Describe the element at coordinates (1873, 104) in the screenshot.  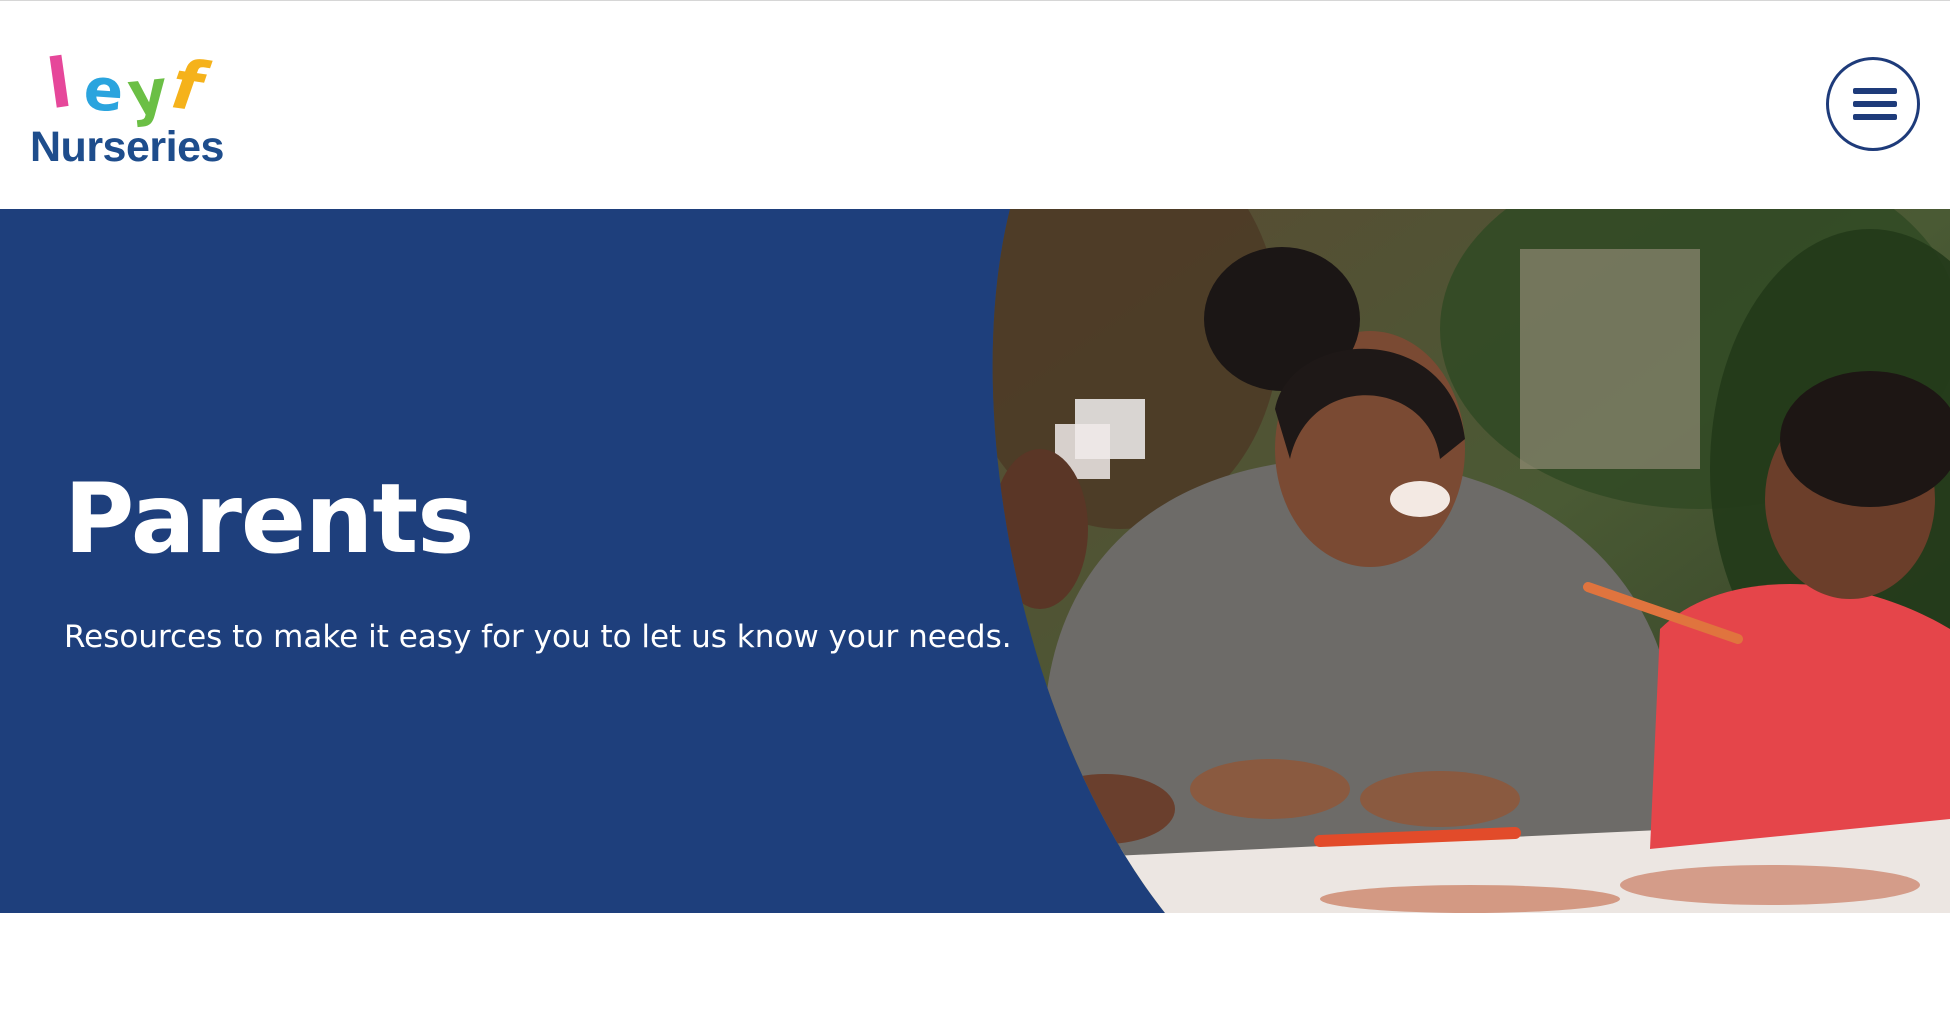
I see `menu-button` at that location.